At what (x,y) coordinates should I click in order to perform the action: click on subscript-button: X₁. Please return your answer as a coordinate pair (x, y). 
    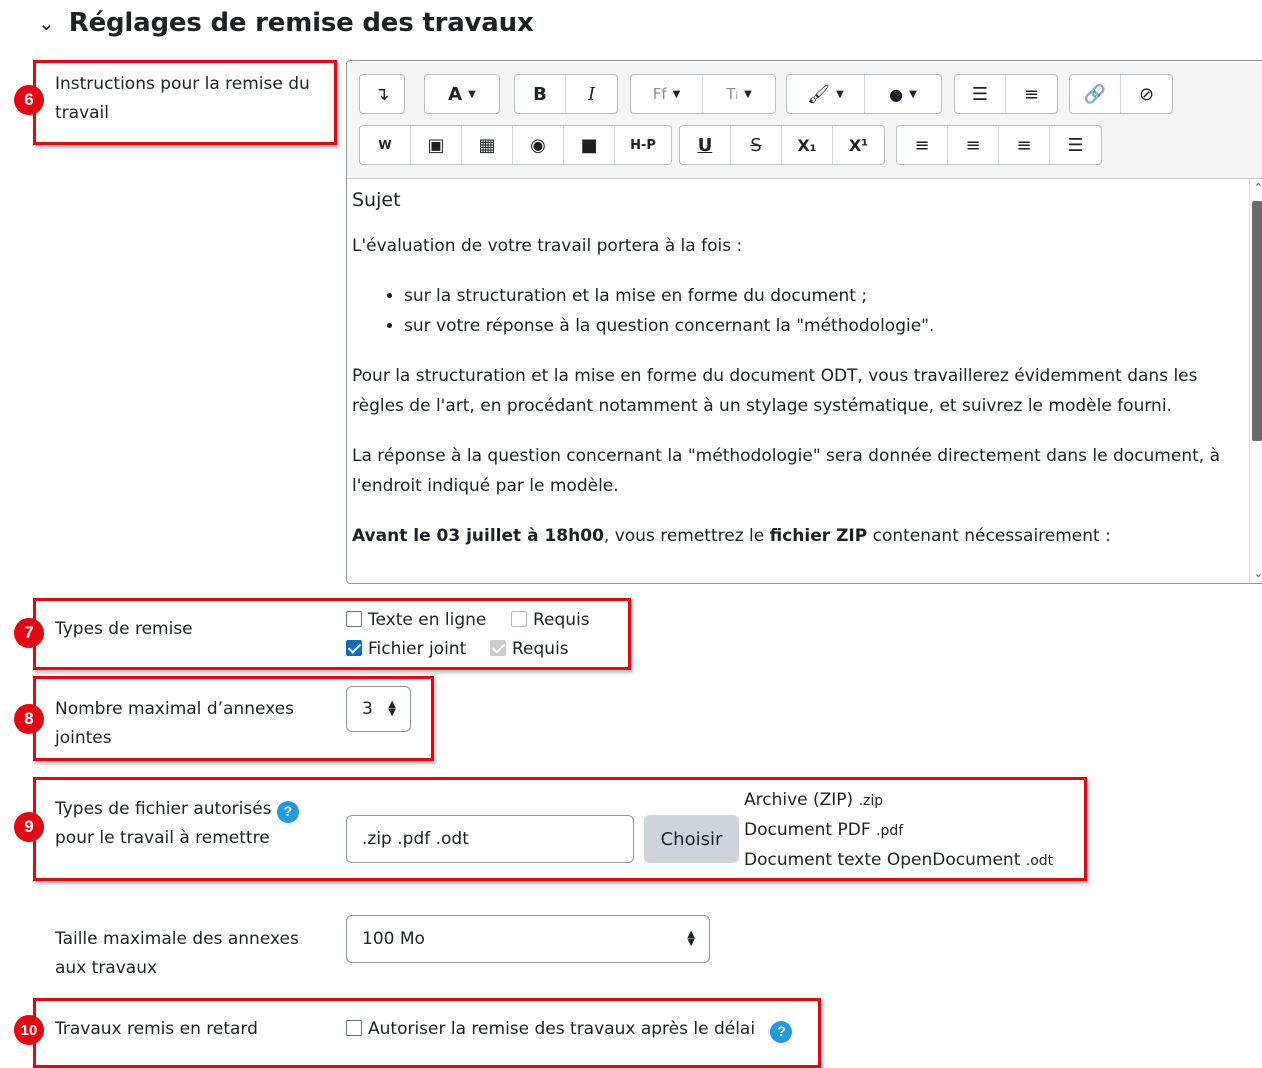
    Looking at the image, I should click on (807, 145).